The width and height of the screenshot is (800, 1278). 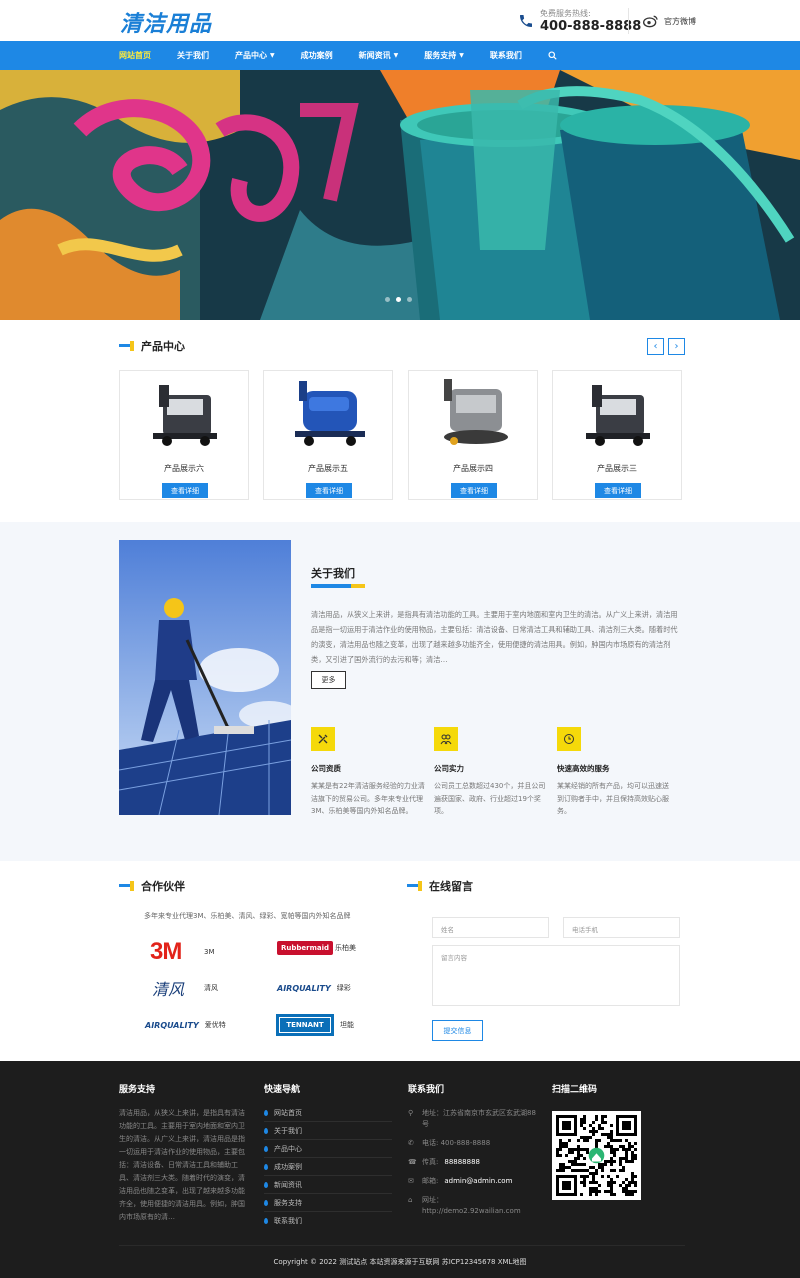 I want to click on product-card: 产品展示五 查看详细, so click(x=328, y=435).